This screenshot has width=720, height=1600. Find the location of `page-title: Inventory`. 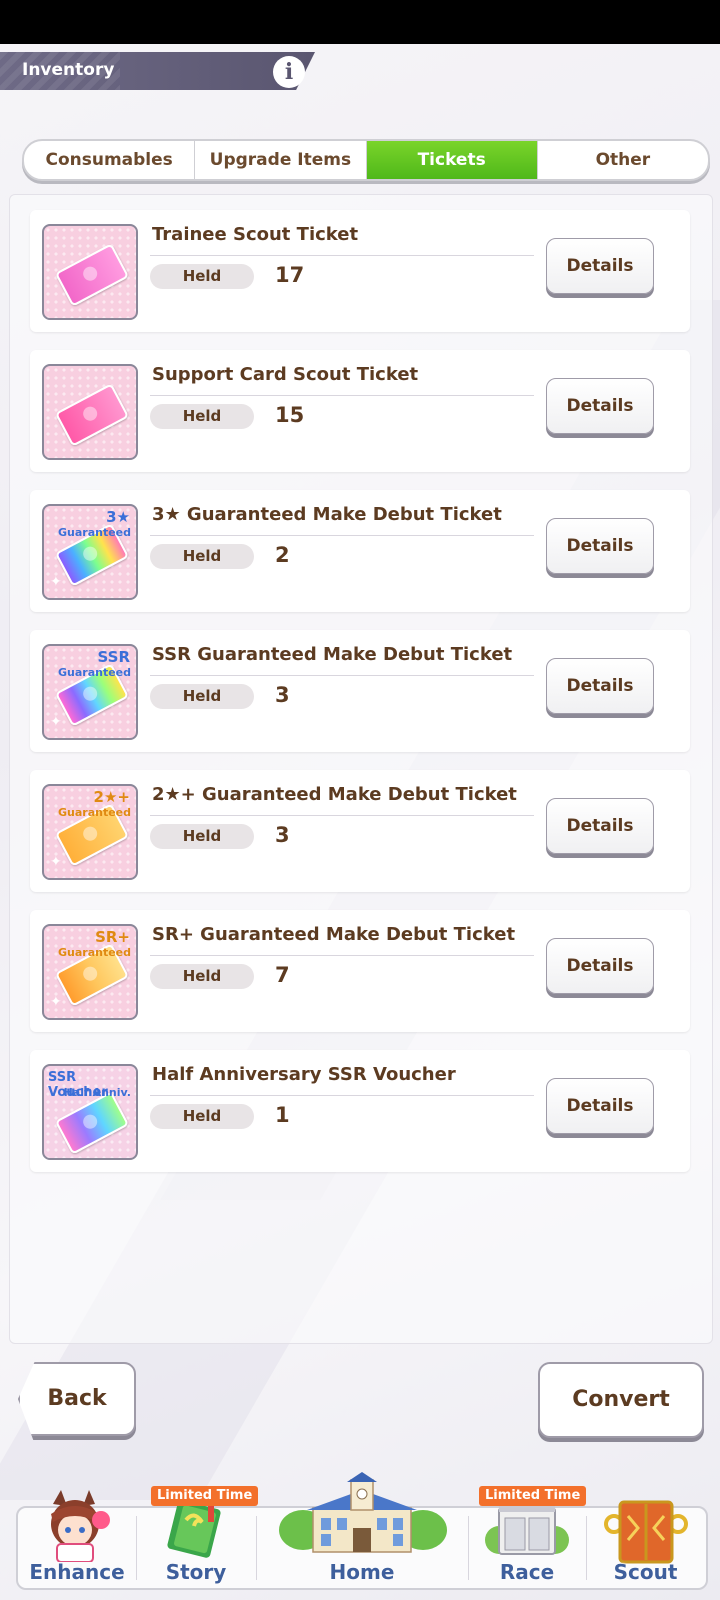

page-title: Inventory is located at coordinates (68, 70).